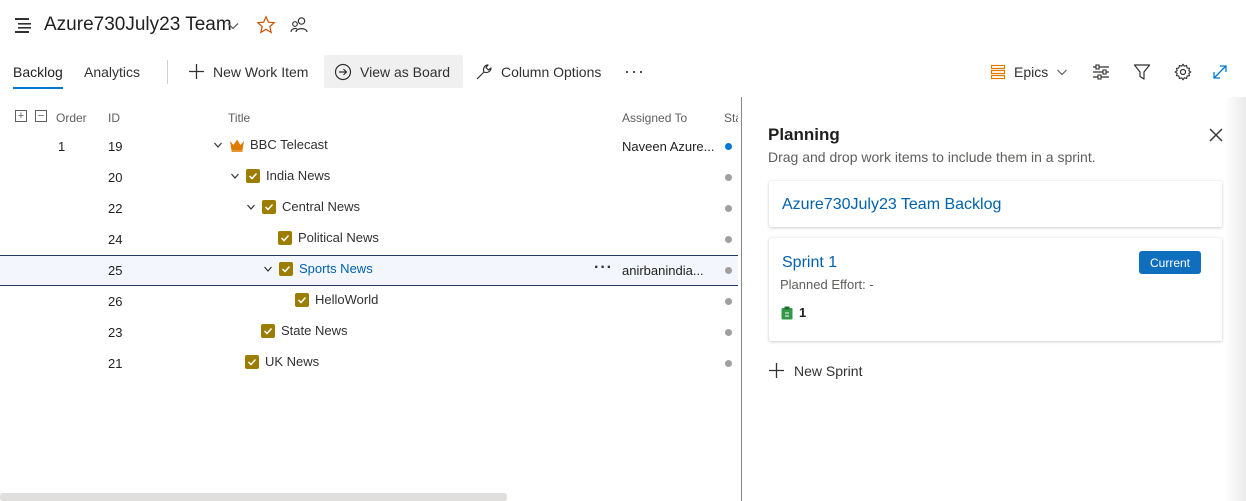 The height and width of the screenshot is (501, 1246). Describe the element at coordinates (299, 25) in the screenshot. I see `team-members-icon` at that location.